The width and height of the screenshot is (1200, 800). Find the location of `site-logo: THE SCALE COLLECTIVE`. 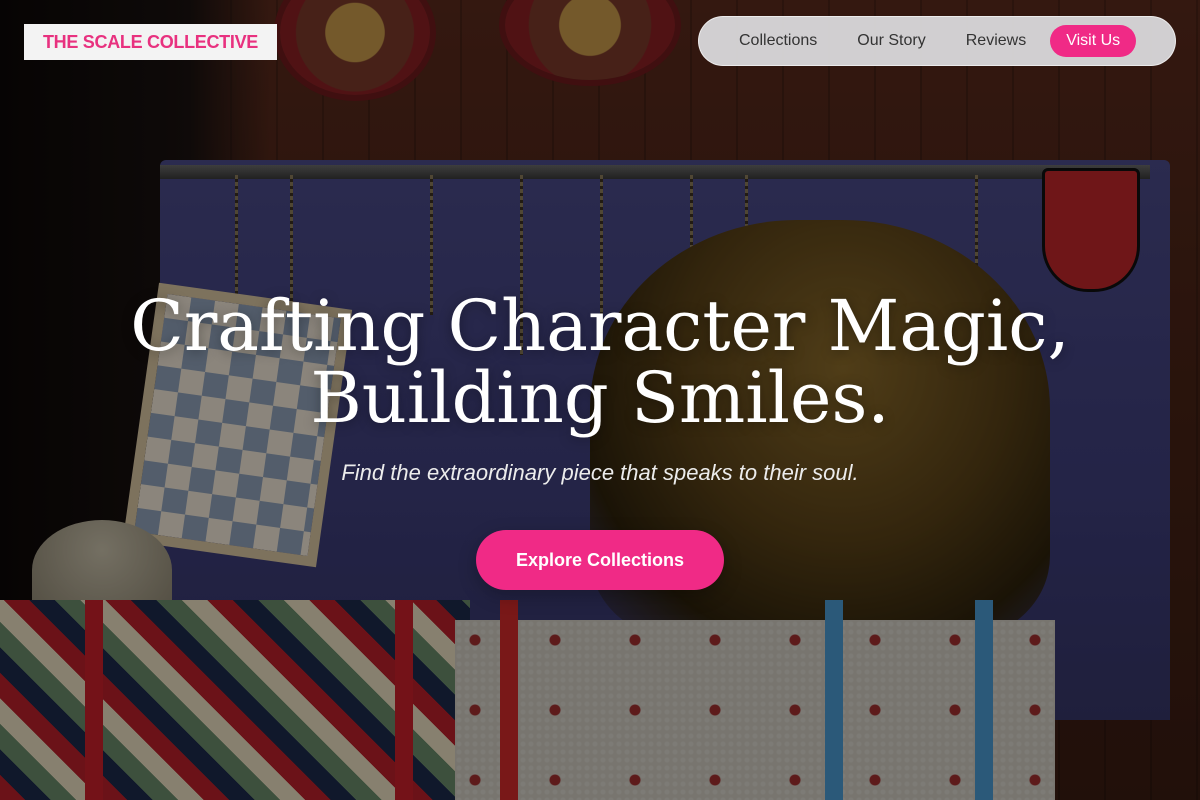

site-logo: THE SCALE COLLECTIVE is located at coordinates (150, 42).